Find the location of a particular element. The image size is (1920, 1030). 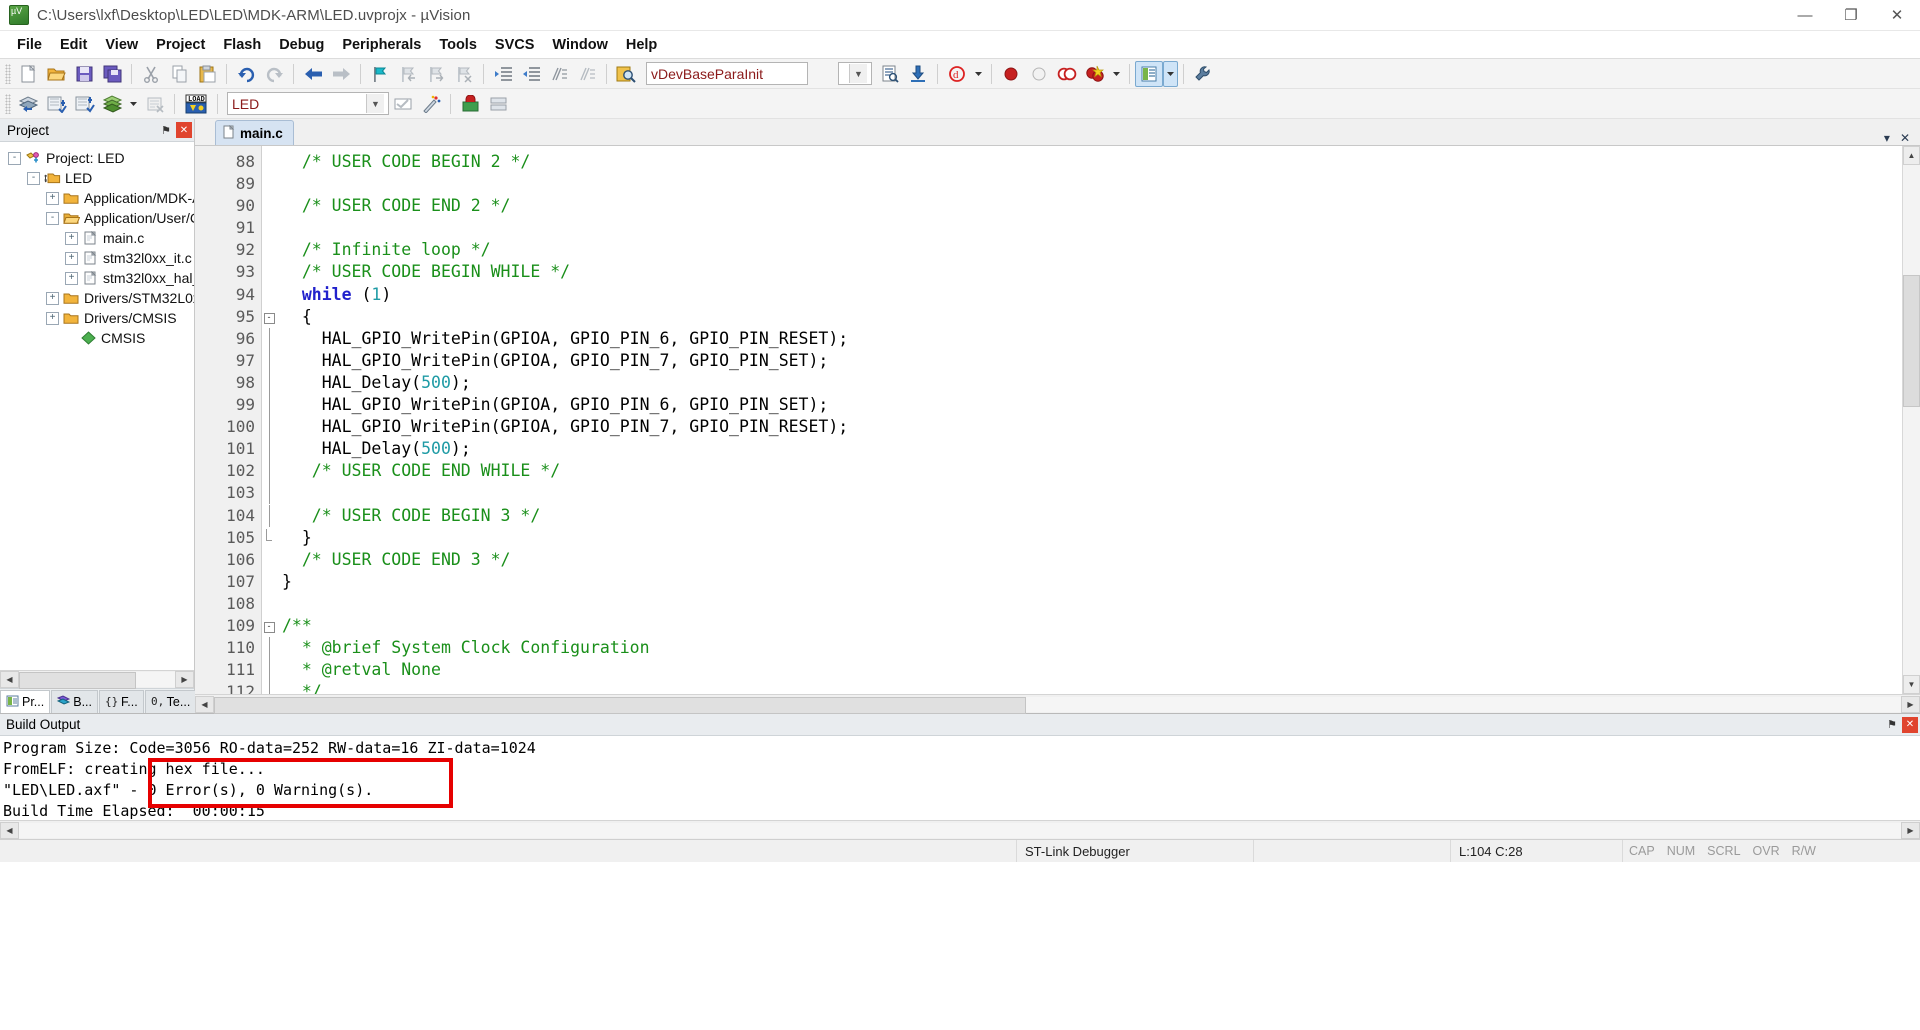

chevron-down-icon: ▼ is located at coordinates (375, 103).